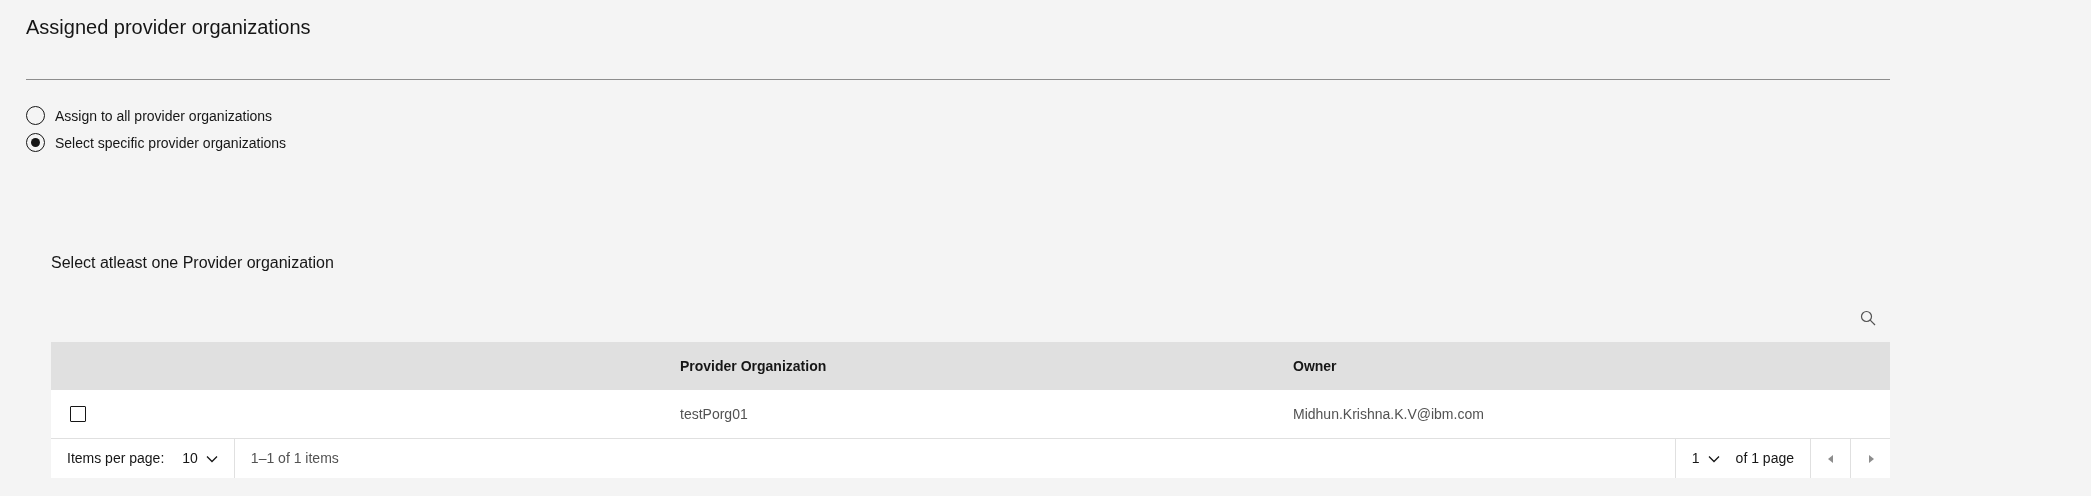 This screenshot has height=496, width=2091. What do you see at coordinates (294, 458) in the screenshot?
I see `item-range: 1–1 of 1 items` at bounding box center [294, 458].